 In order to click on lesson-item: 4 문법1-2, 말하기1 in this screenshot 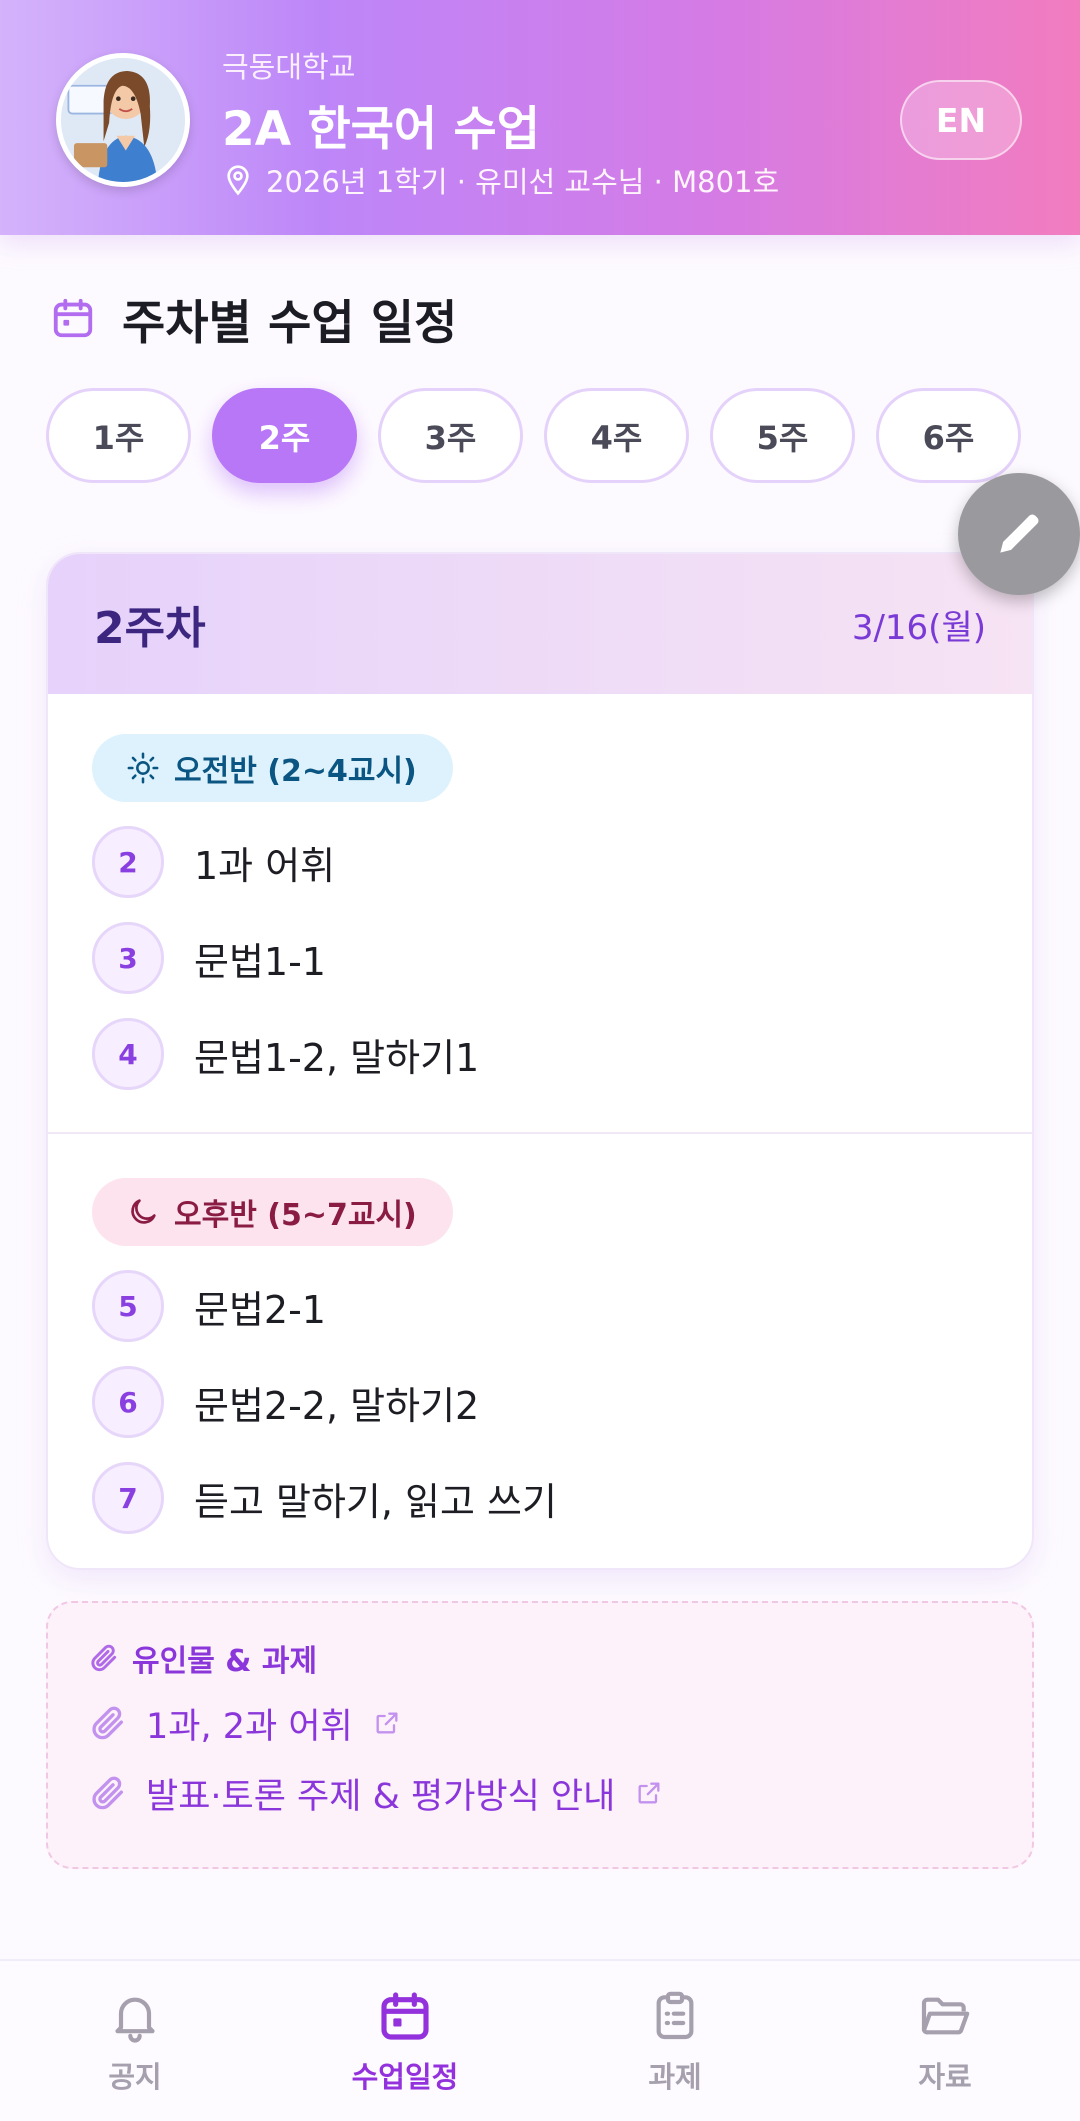, I will do `click(540, 1054)`.